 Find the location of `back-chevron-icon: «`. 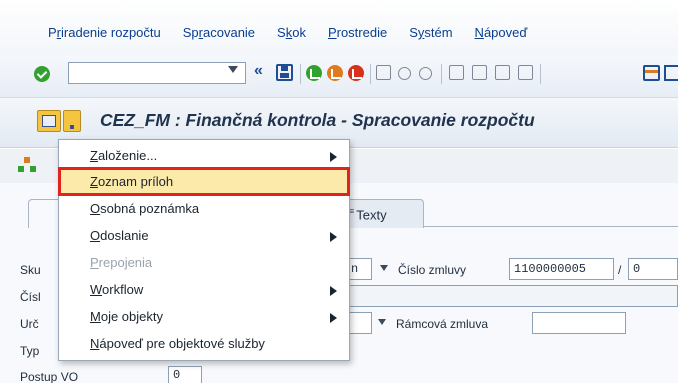

back-chevron-icon: « is located at coordinates (258, 71).